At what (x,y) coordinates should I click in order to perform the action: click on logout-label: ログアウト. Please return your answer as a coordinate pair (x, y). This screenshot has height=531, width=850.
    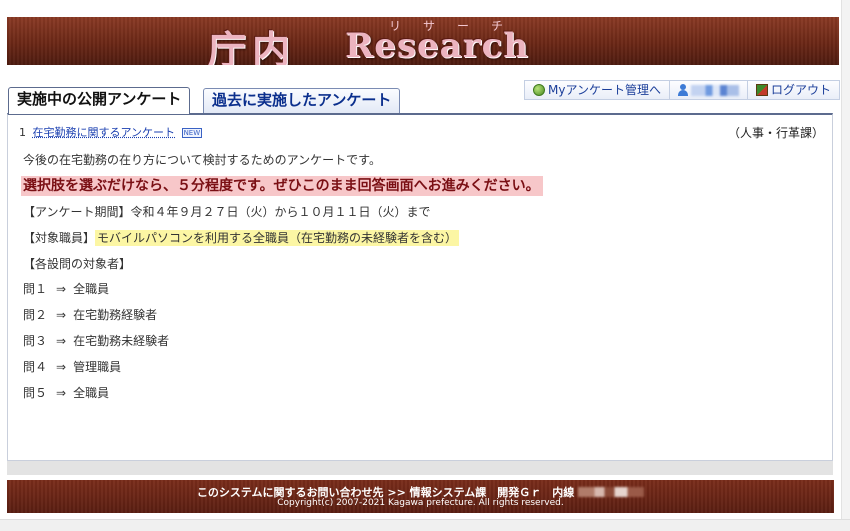
    Looking at the image, I should click on (800, 90).